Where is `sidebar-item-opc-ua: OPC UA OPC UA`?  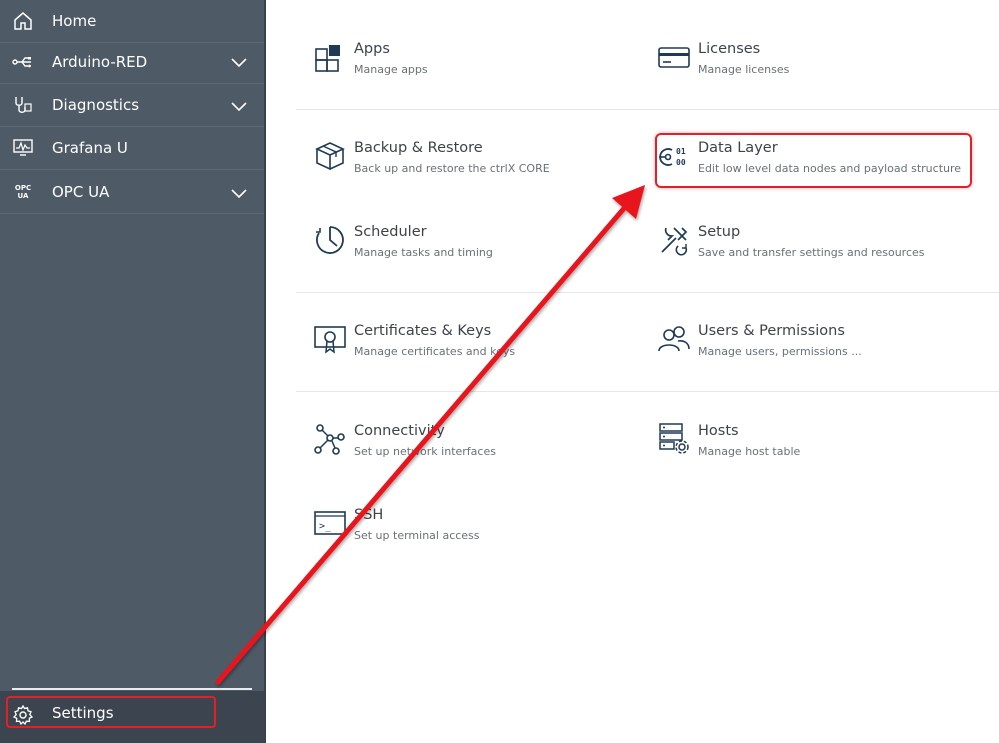 sidebar-item-opc-ua: OPC UA OPC UA is located at coordinates (132, 192).